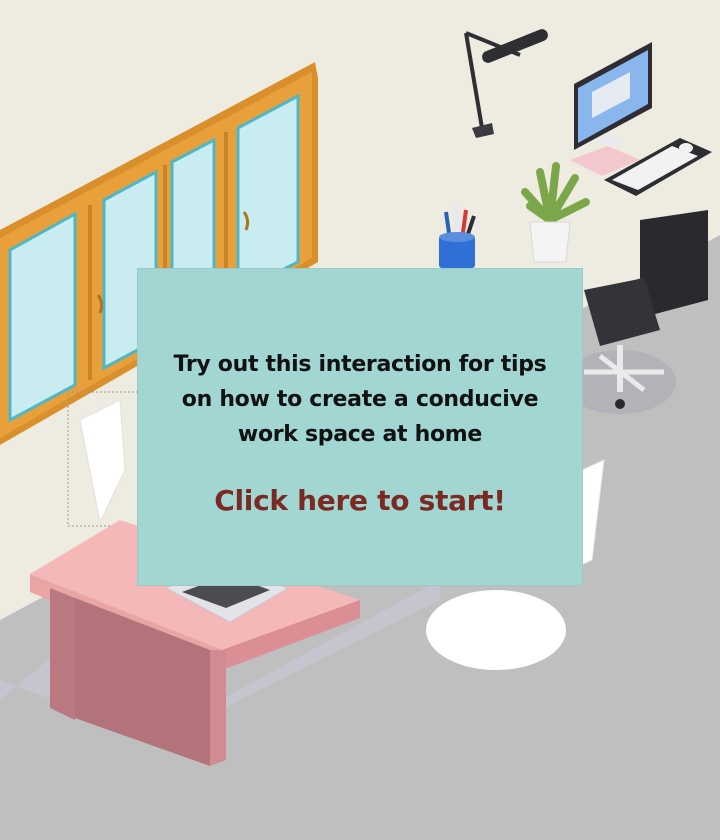 The height and width of the screenshot is (840, 720). What do you see at coordinates (360, 434) in the screenshot?
I see `intro-message-line-3: work space at home` at bounding box center [360, 434].